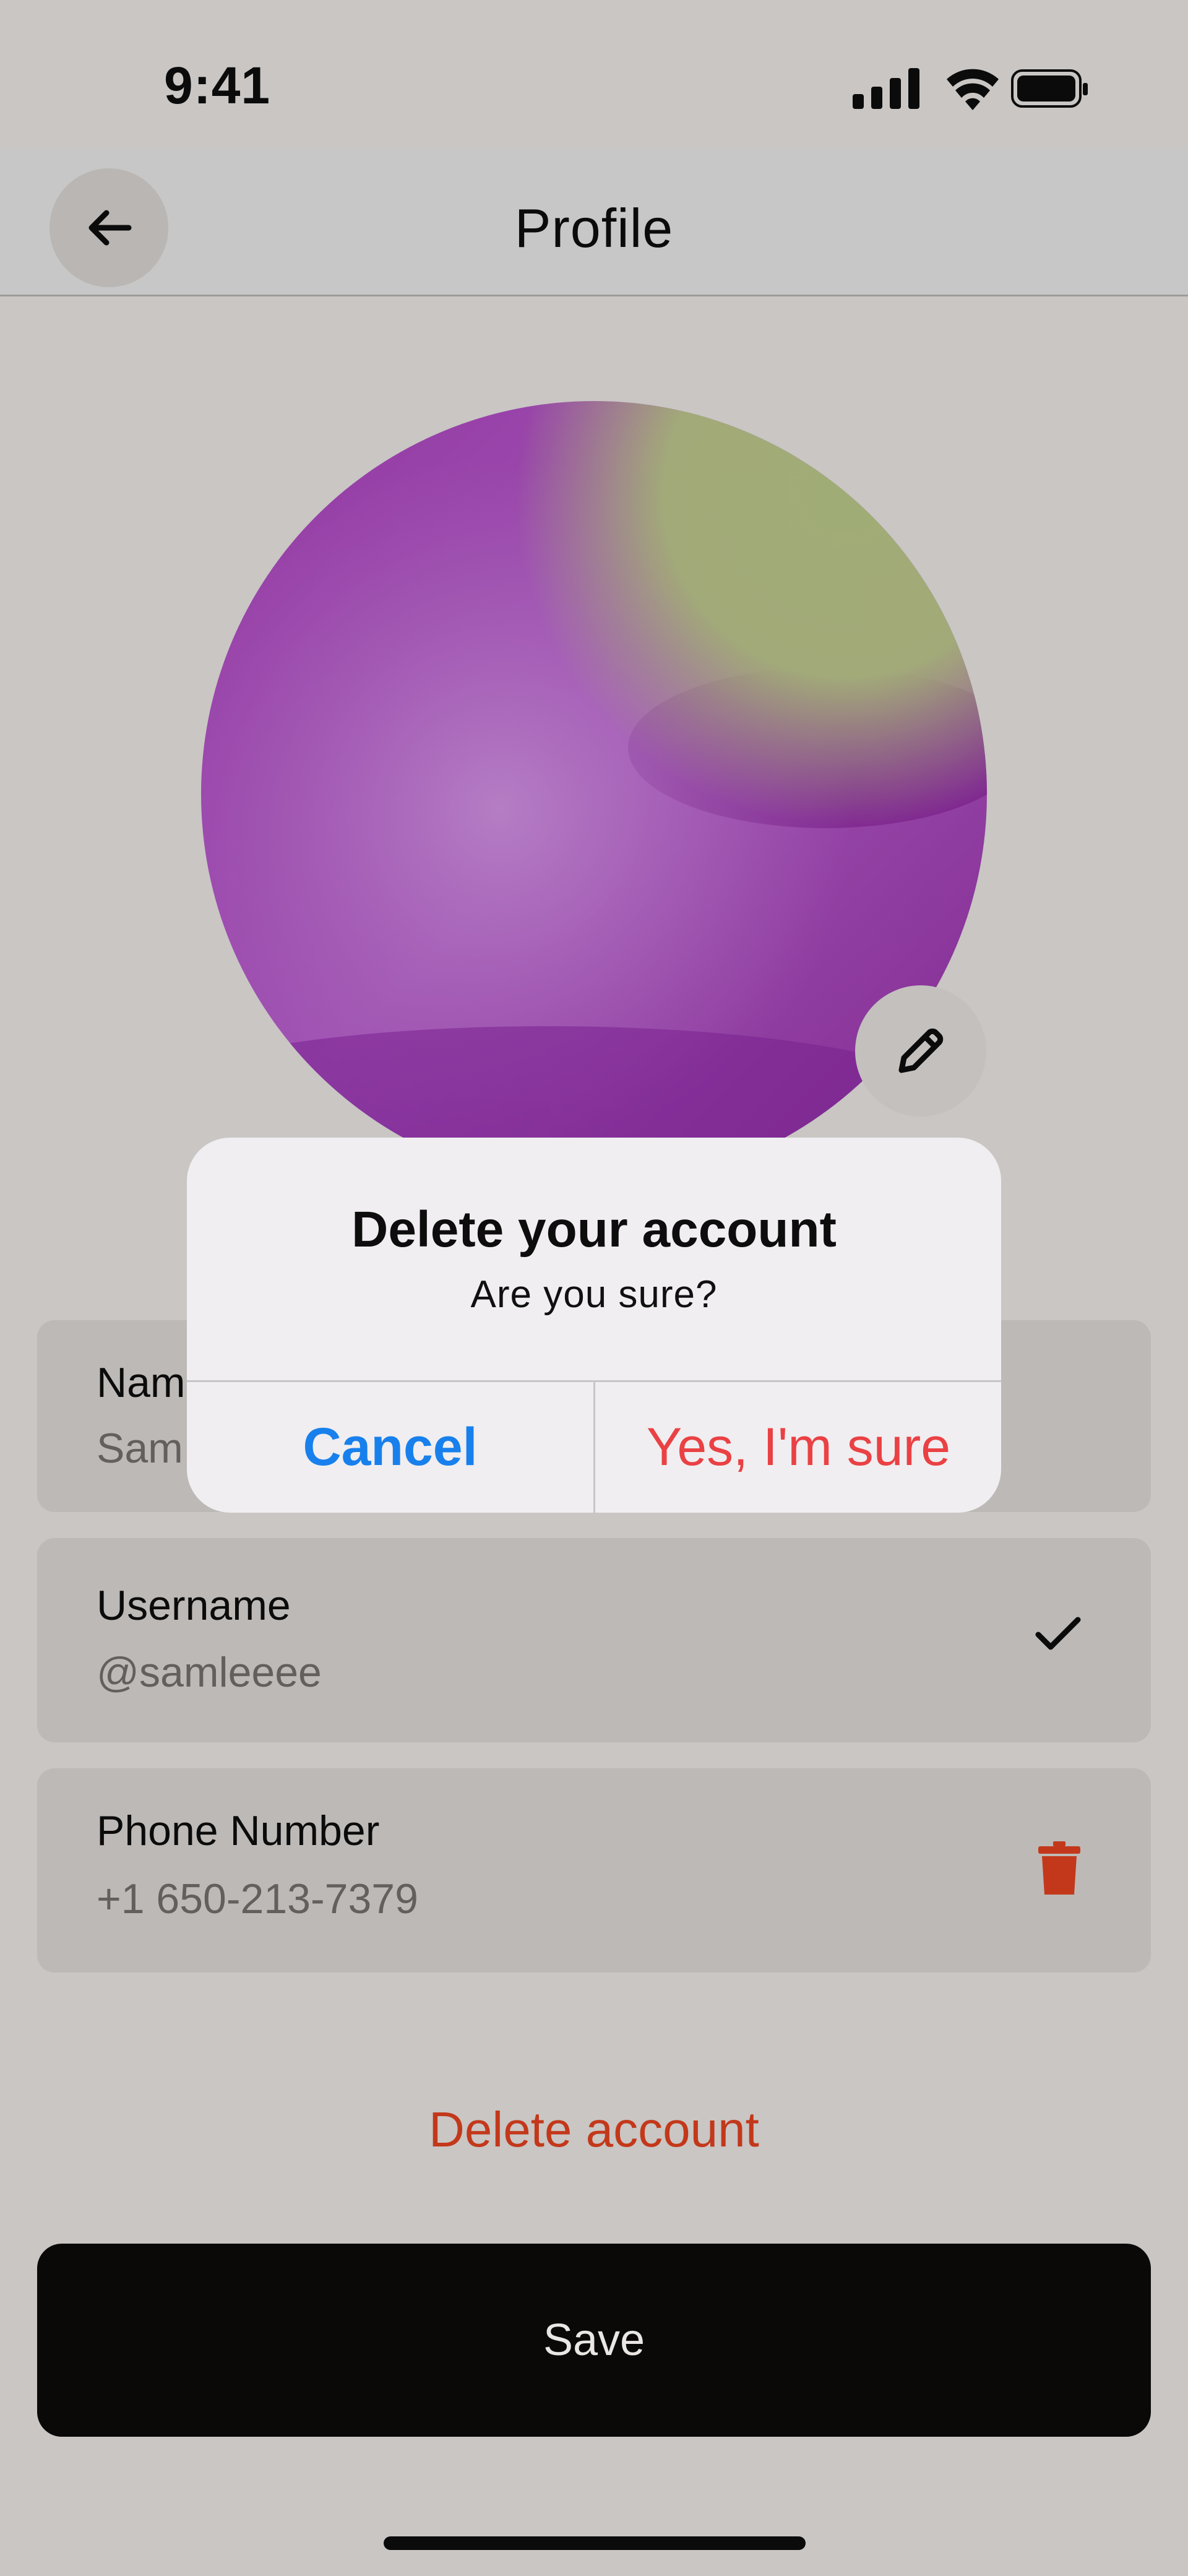 Image resolution: width=1188 pixels, height=2576 pixels. What do you see at coordinates (594, 1870) in the screenshot?
I see `phone-number-field: Phone Number +1 650-213-7379` at bounding box center [594, 1870].